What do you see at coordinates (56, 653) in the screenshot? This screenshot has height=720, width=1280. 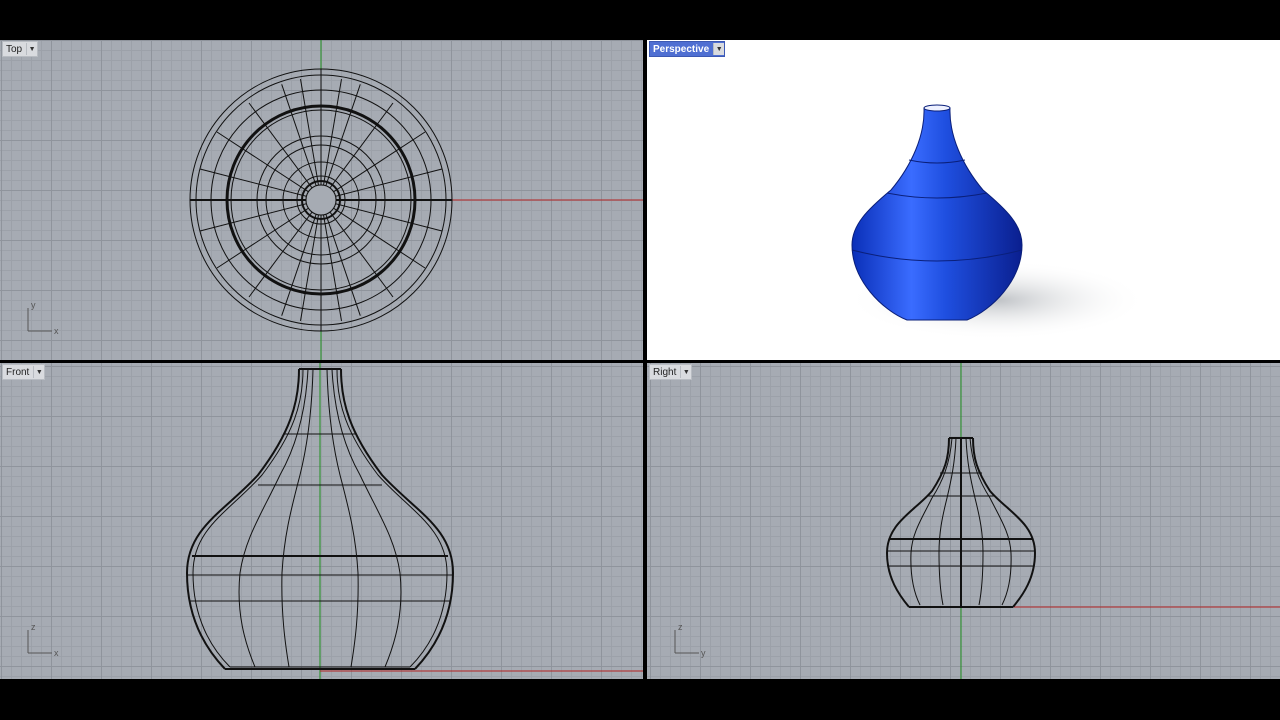 I see `front-axis-label-2: x` at bounding box center [56, 653].